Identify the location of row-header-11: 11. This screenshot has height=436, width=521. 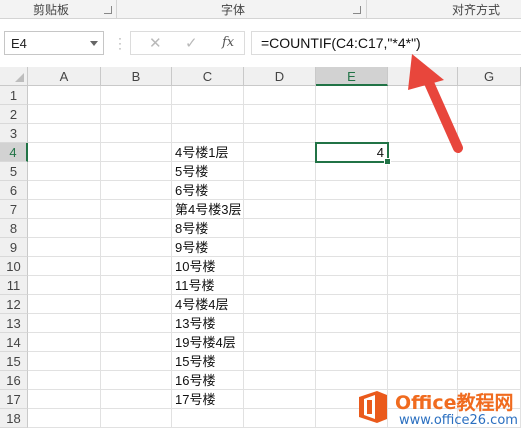
(14, 285).